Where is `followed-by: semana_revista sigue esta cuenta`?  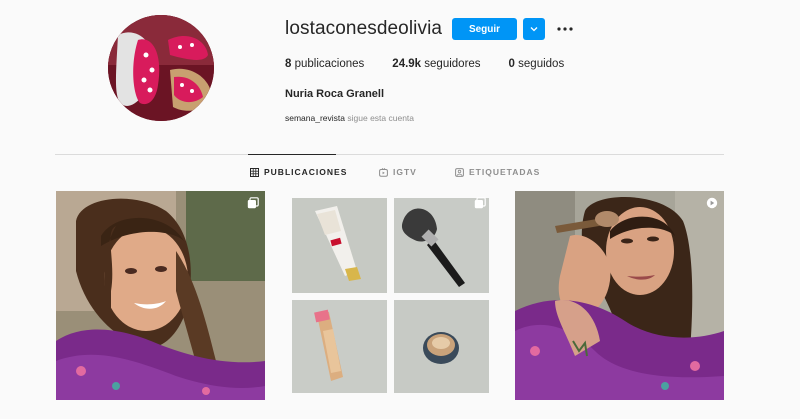 followed-by: semana_revista sigue esta cuenta is located at coordinates (349, 118).